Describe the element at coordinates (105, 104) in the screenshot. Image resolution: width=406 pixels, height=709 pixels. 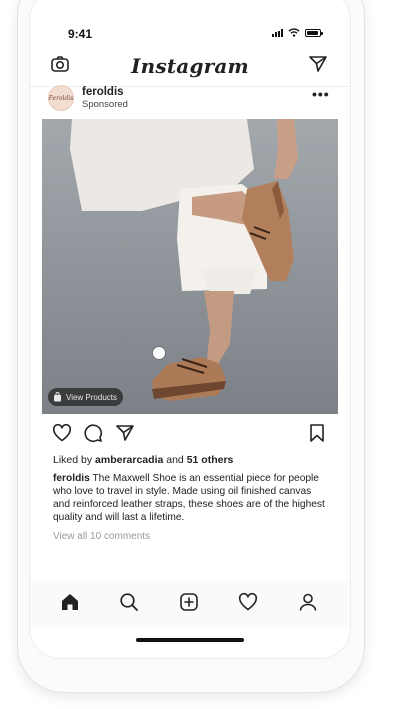
I see `sponsored-label: Sponsored` at that location.